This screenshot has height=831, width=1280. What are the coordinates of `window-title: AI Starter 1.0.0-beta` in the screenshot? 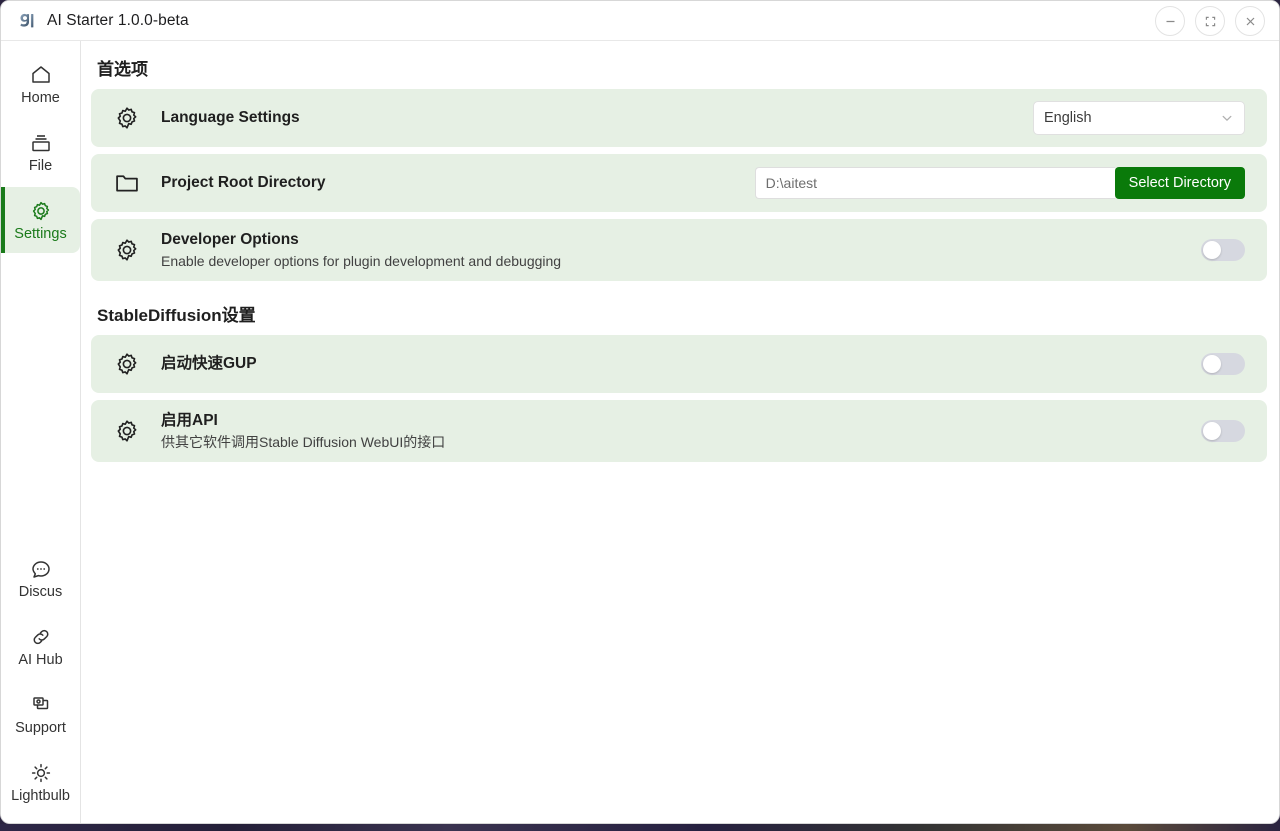 It's located at (118, 20).